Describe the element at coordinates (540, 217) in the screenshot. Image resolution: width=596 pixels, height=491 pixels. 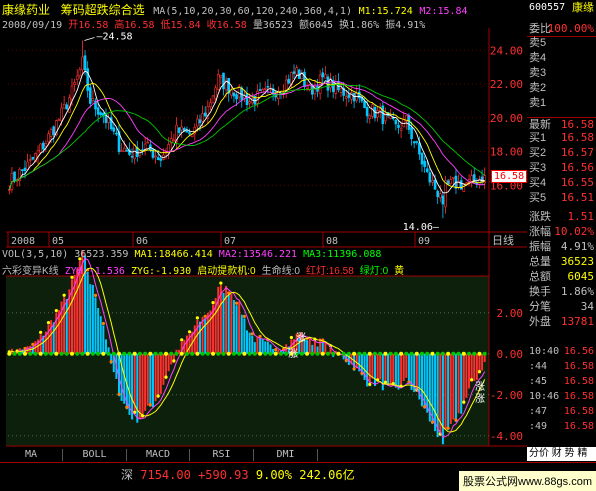
I see `stat-row-label: 涨跌` at that location.